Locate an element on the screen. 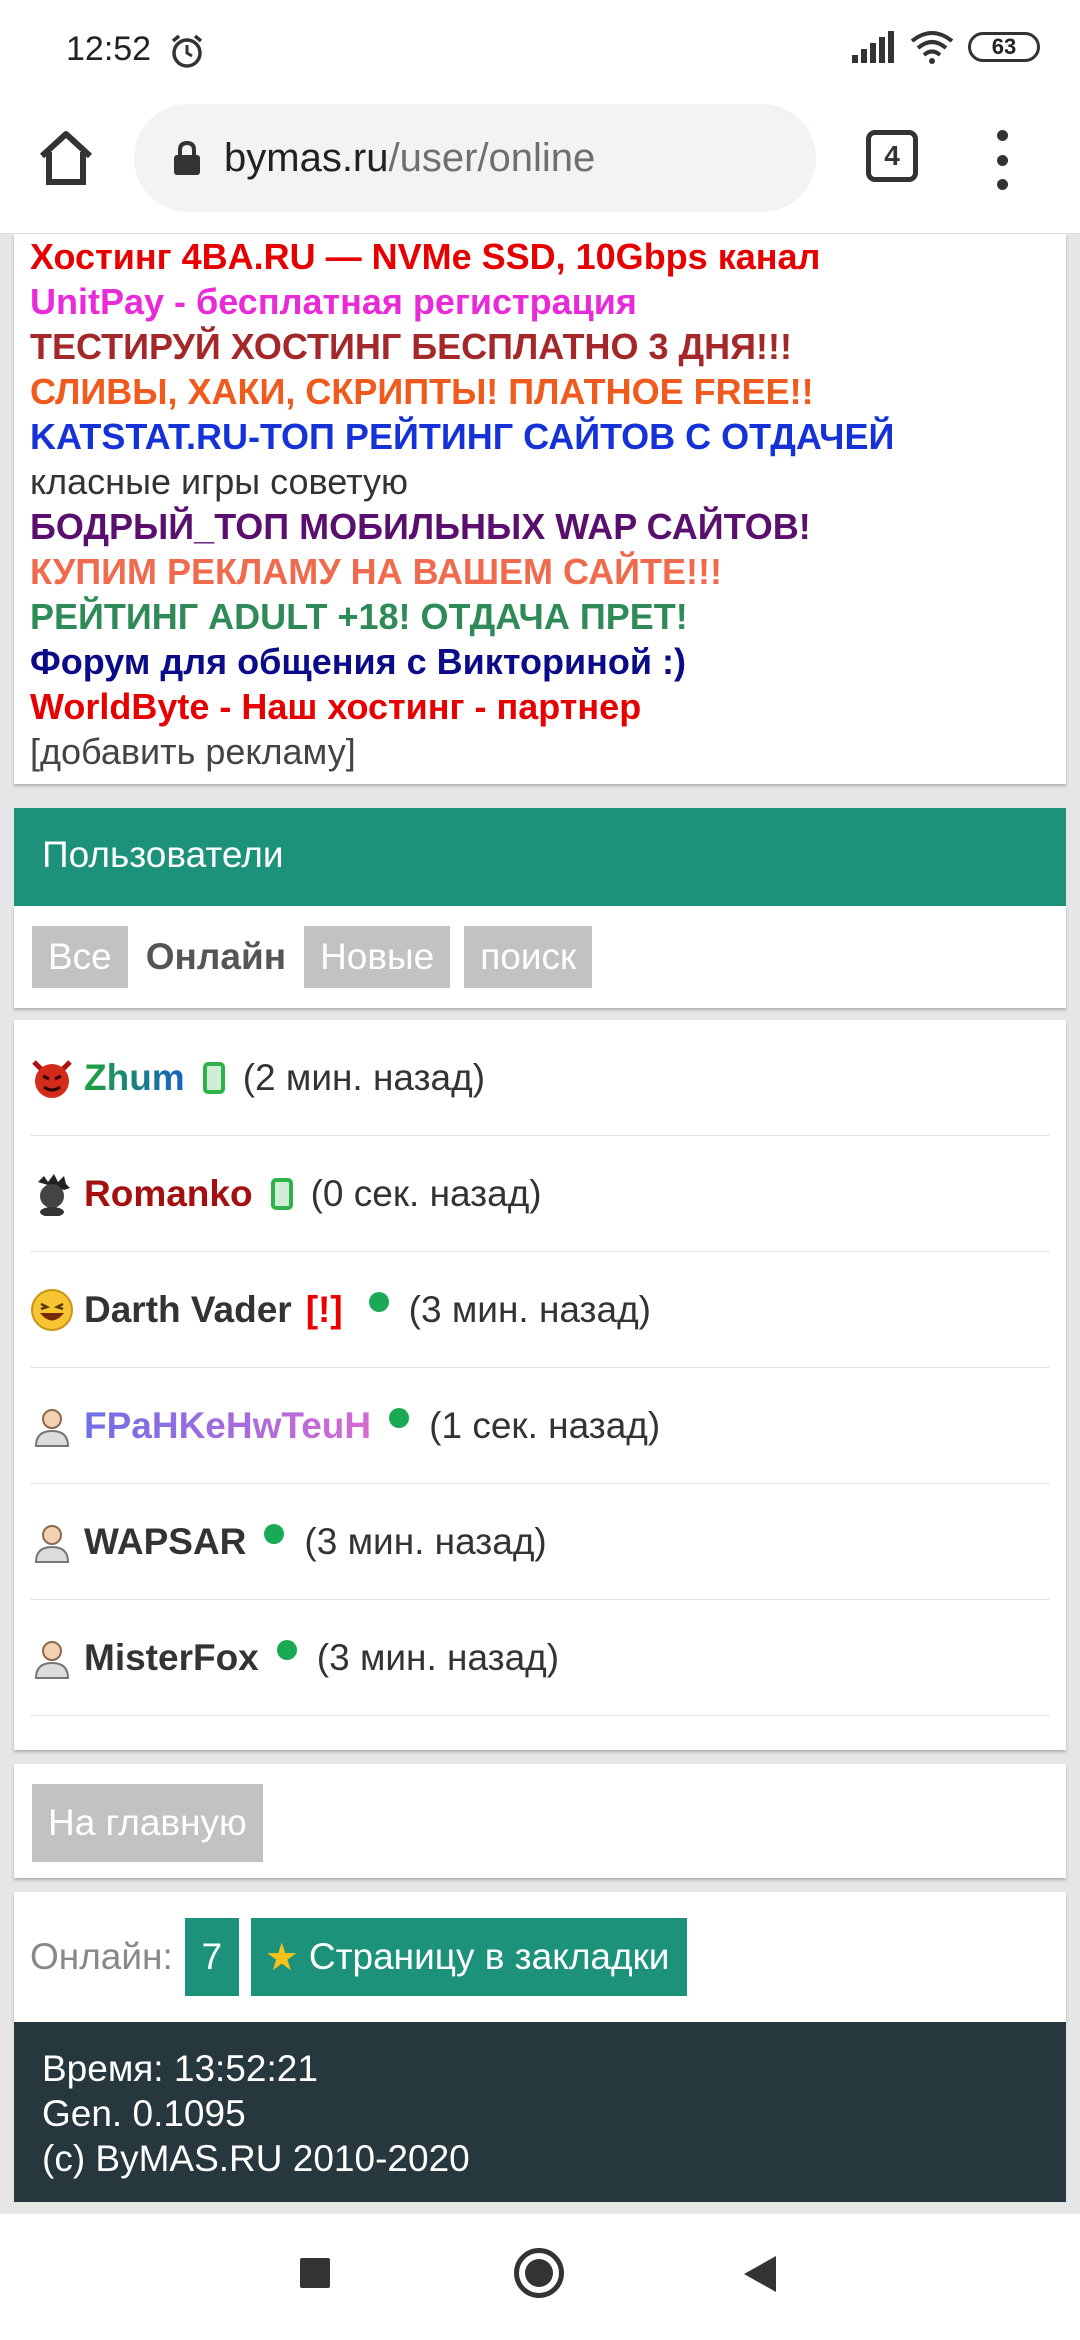 The height and width of the screenshot is (2340, 1080). wifi-icon is located at coordinates (932, 47).